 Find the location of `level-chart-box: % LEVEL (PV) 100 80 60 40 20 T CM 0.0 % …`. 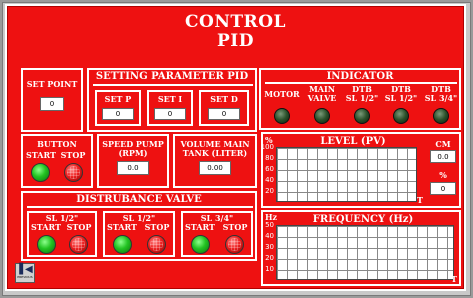

level-chart-box: % LEVEL (PV) 100 80 60 40 20 T CM 0.0 % … is located at coordinates (361, 170).